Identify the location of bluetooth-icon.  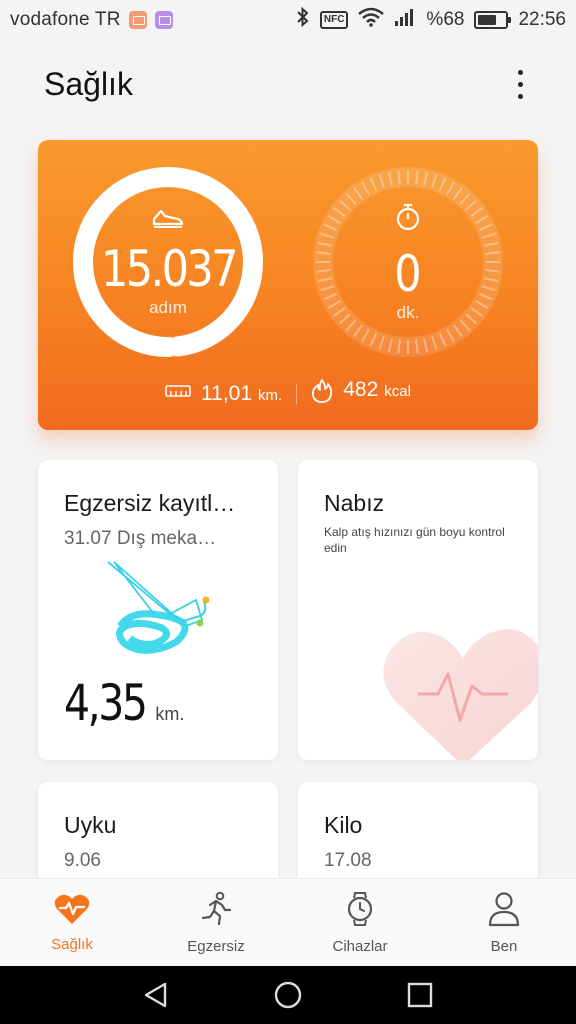
(303, 19).